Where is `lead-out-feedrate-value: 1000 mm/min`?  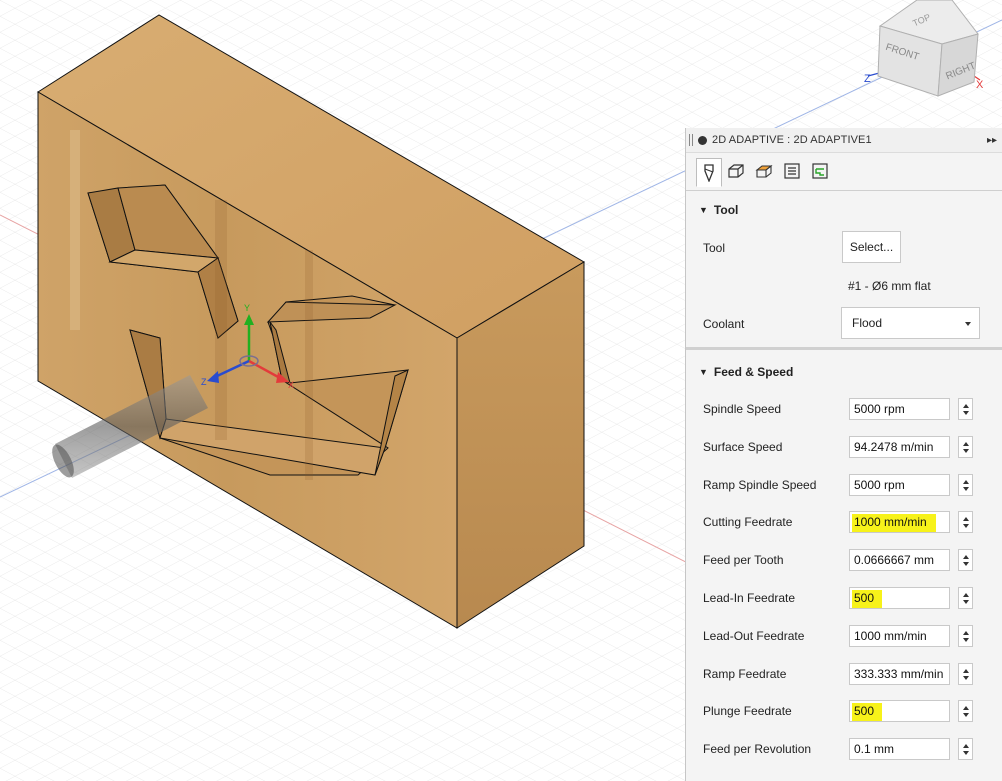 lead-out-feedrate-value: 1000 mm/min is located at coordinates (890, 636).